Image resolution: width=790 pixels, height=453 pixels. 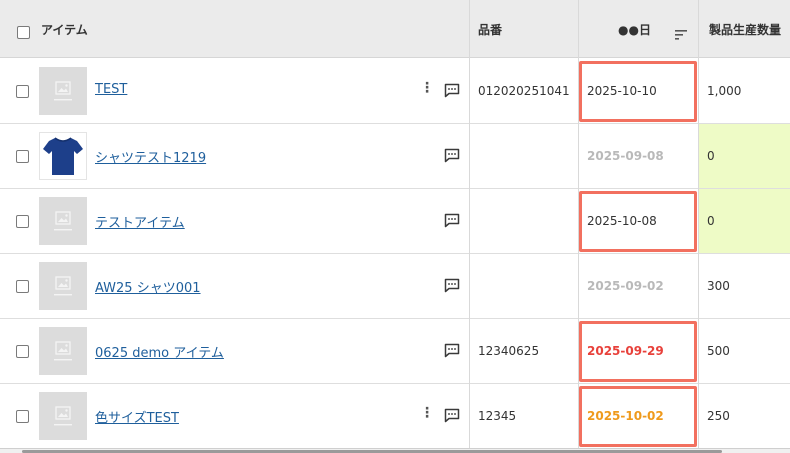 What do you see at coordinates (509, 351) in the screenshot?
I see `part-number: 12340625` at bounding box center [509, 351].